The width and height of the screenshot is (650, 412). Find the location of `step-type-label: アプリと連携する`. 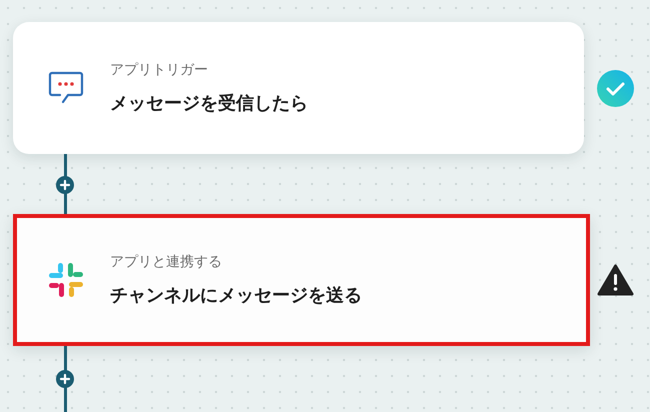

step-type-label: アプリと連携する is located at coordinates (166, 261).